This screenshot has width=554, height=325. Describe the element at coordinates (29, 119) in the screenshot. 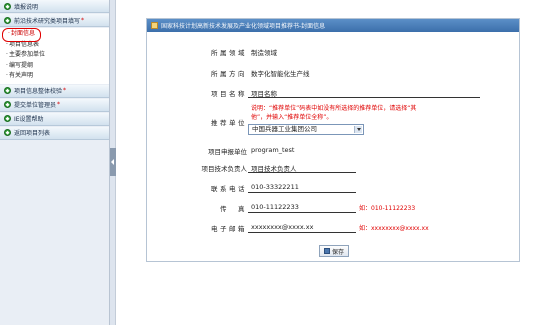

I see `nav-section-label: IE设置帮助` at that location.